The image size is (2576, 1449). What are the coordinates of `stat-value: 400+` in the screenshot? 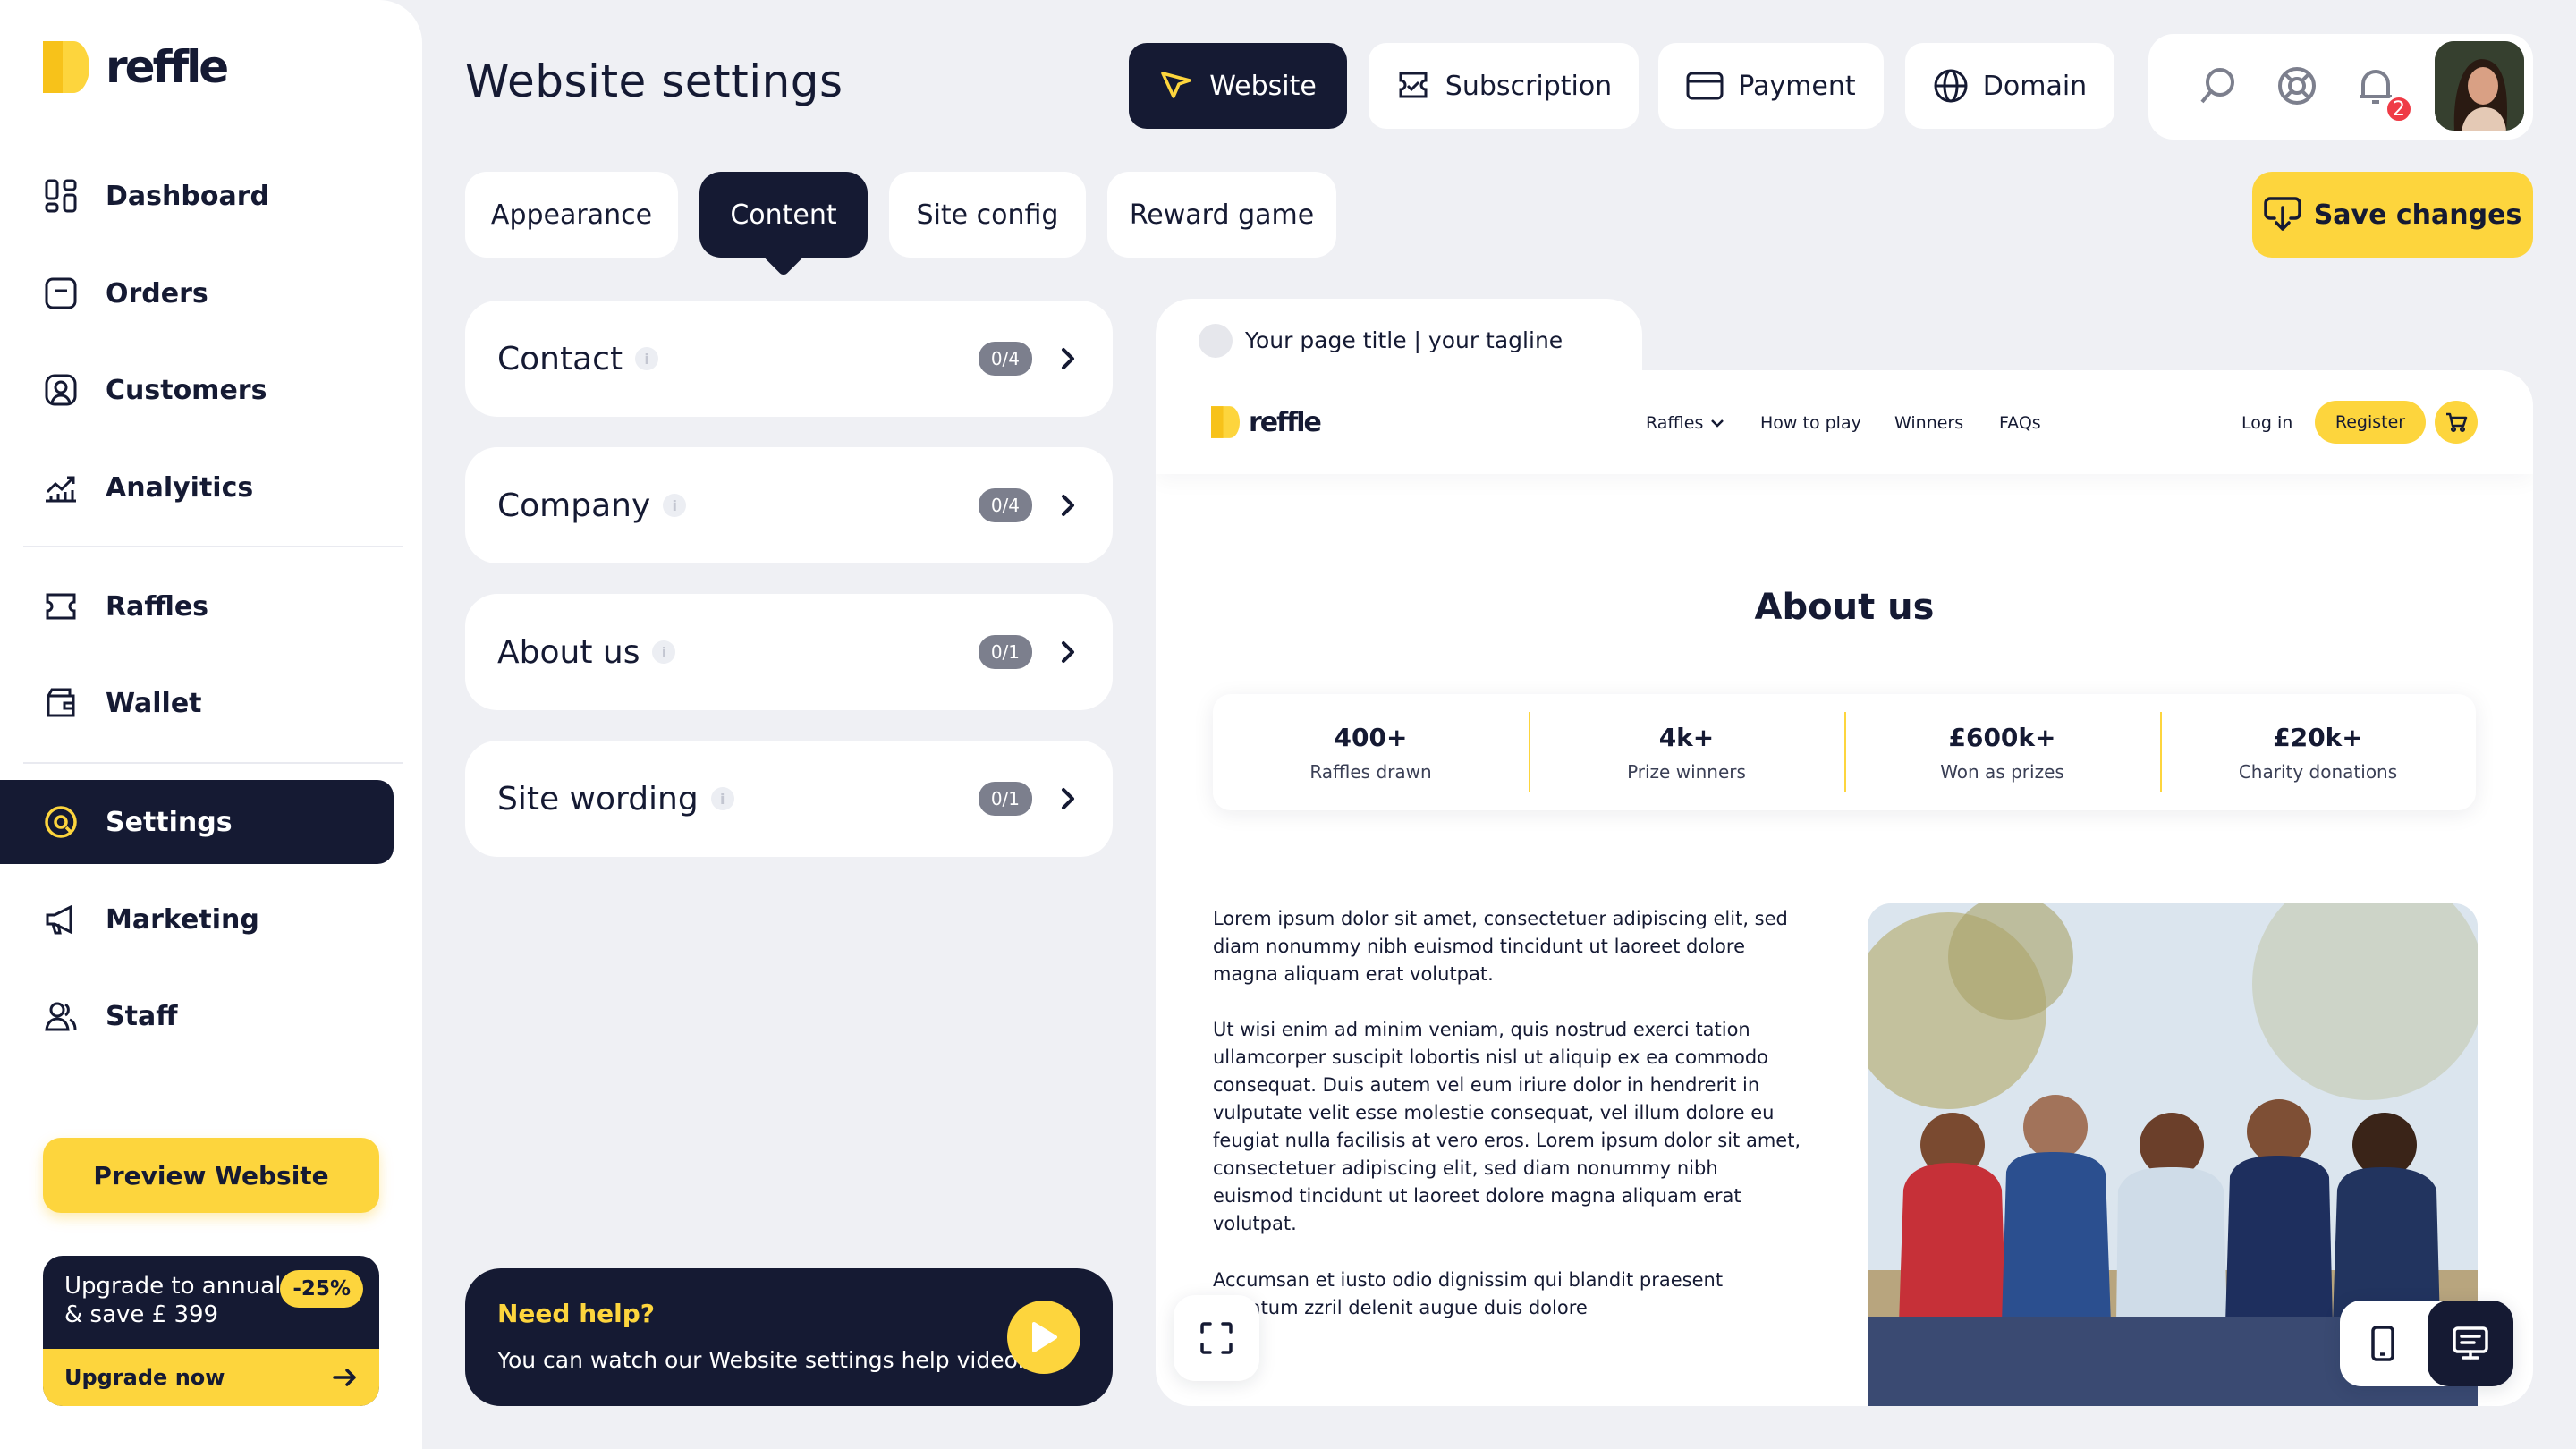 It's located at (1371, 737).